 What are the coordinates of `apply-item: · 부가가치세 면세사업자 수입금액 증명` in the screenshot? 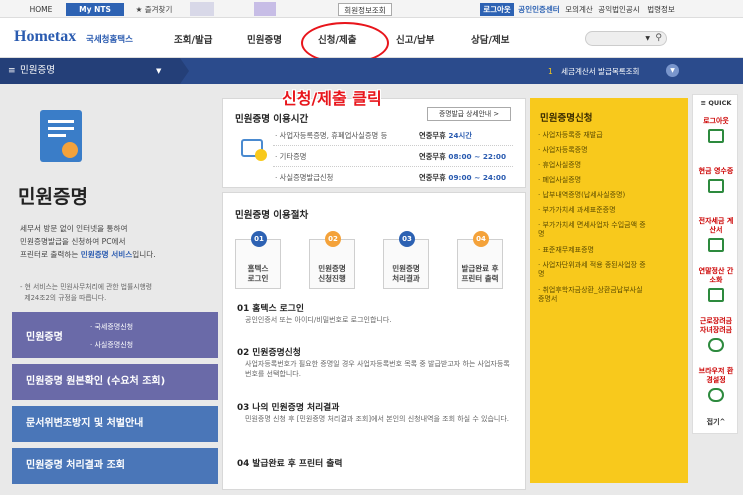 It's located at (592, 230).